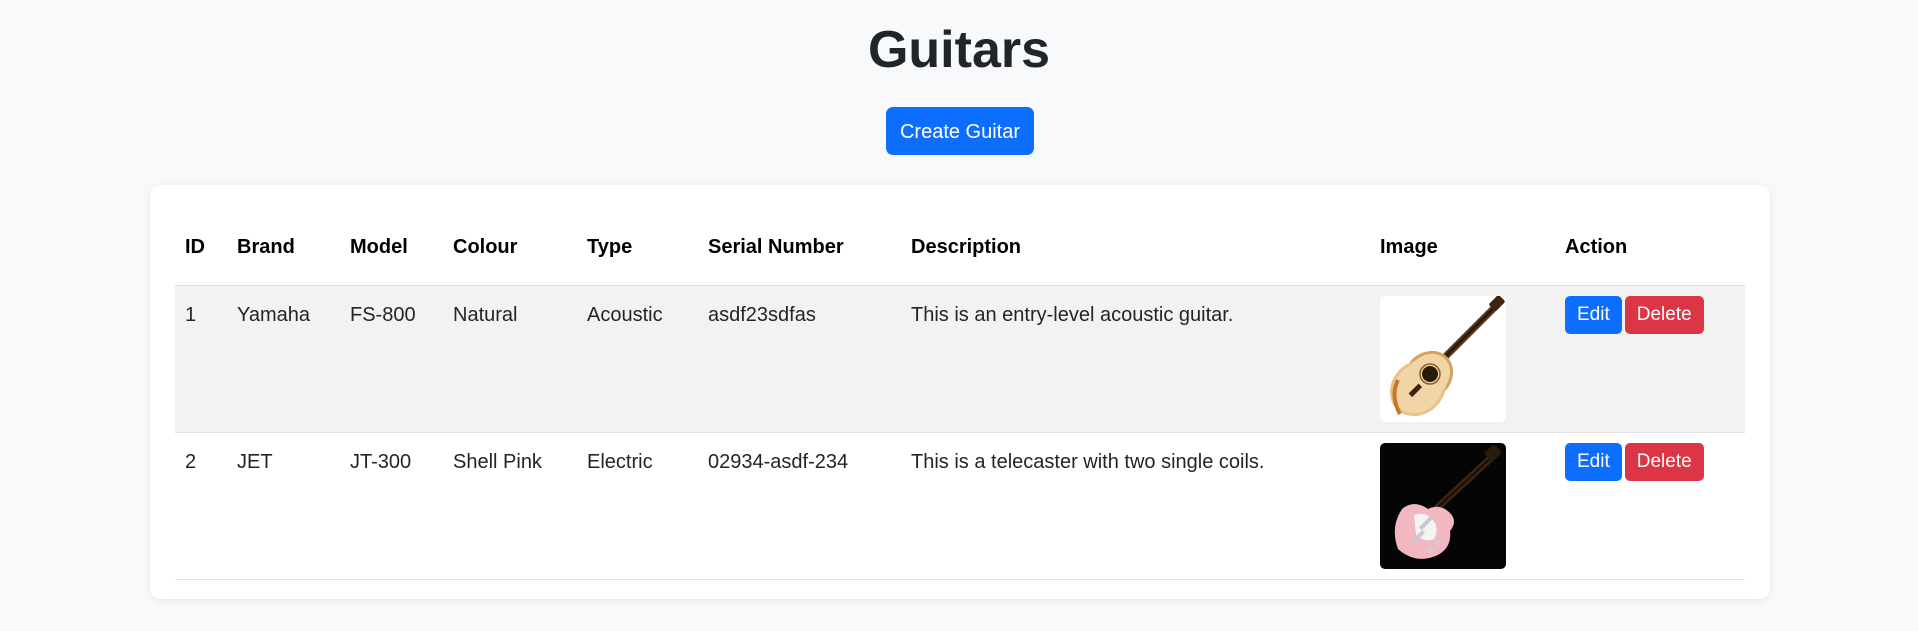  I want to click on cell-type: Electric, so click(637, 506).